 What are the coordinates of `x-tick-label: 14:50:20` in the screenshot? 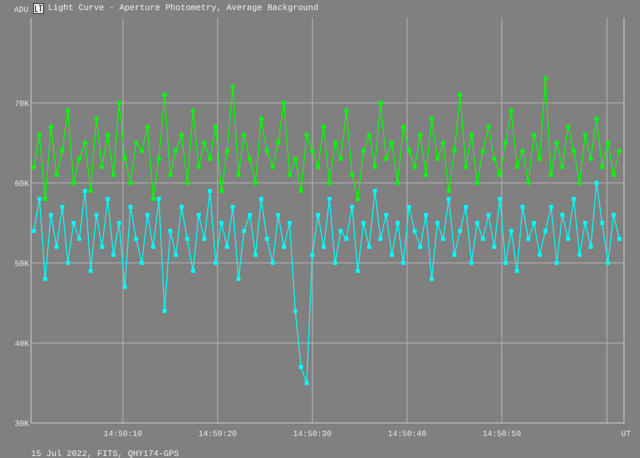 It's located at (217, 434).